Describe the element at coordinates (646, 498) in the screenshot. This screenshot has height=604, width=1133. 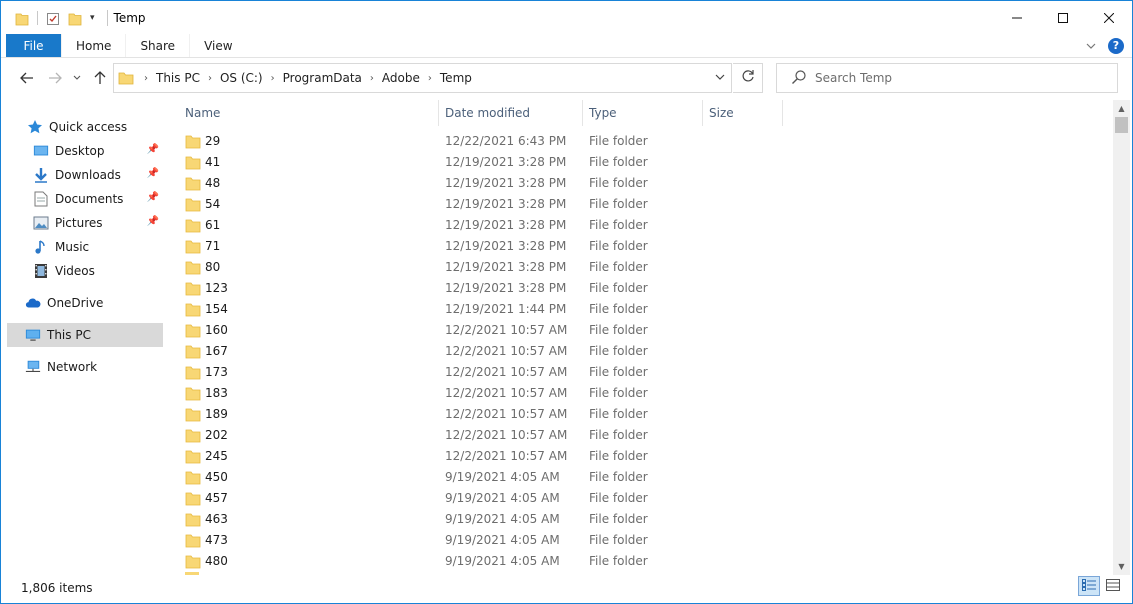
I see `table-row: 457 9/19/2021 4:05 AM File folder` at that location.